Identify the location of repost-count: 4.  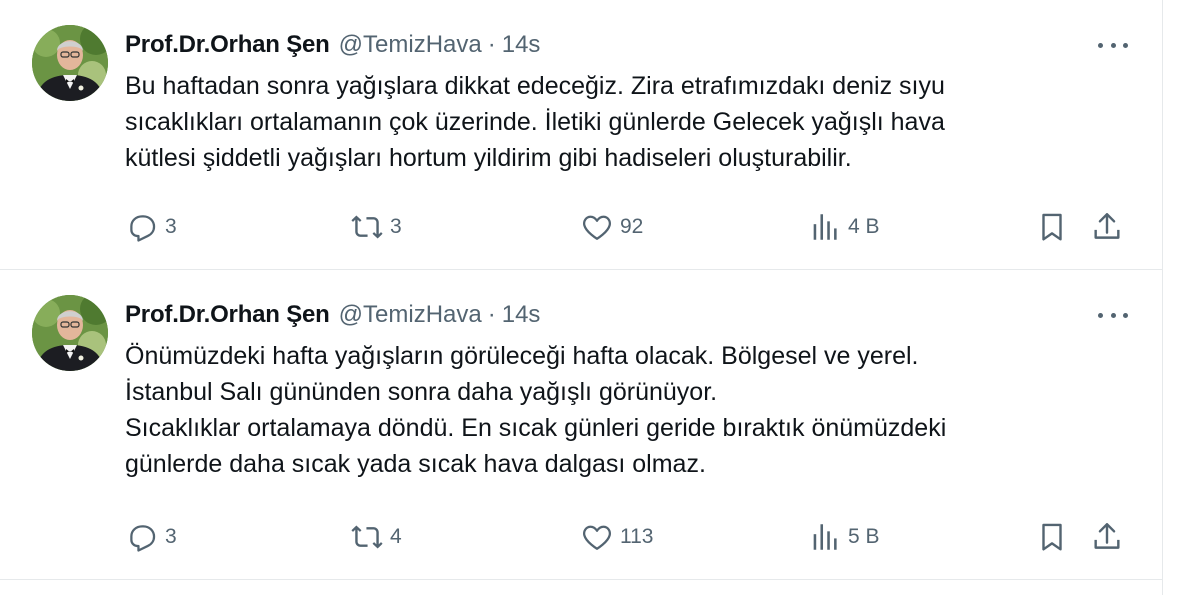
(396, 536).